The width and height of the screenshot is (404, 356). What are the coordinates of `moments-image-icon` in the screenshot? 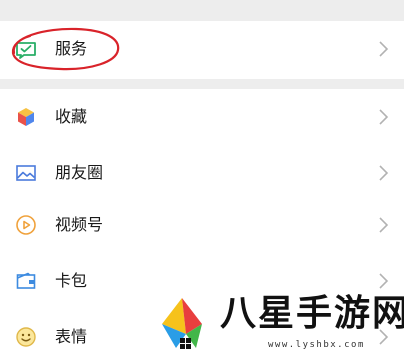 It's located at (26, 173).